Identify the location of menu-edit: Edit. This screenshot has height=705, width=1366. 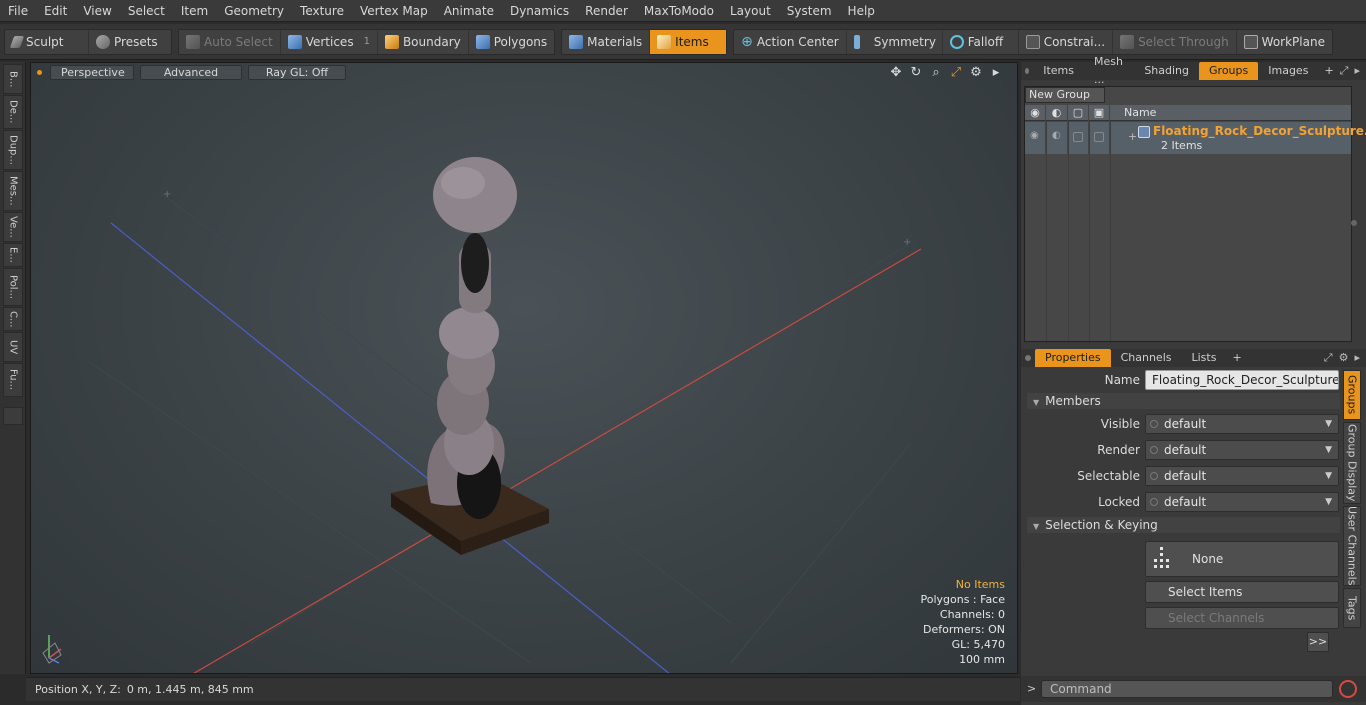
(55, 11).